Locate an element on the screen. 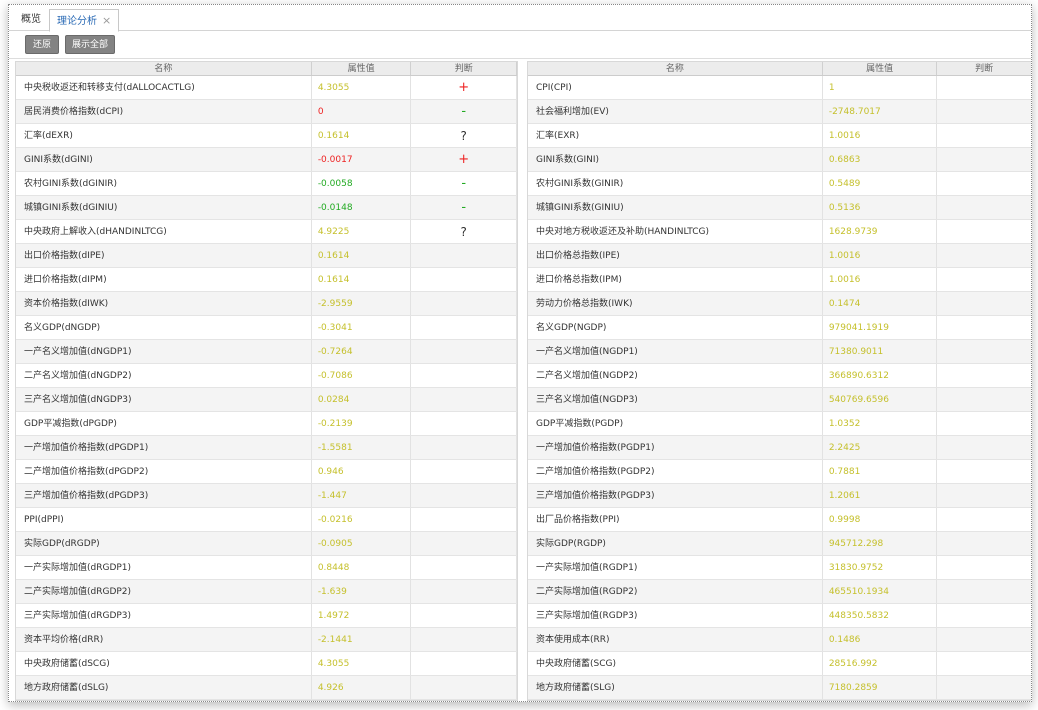 The height and width of the screenshot is (710, 1038). cell-value: 465510.1934 is located at coordinates (880, 591).